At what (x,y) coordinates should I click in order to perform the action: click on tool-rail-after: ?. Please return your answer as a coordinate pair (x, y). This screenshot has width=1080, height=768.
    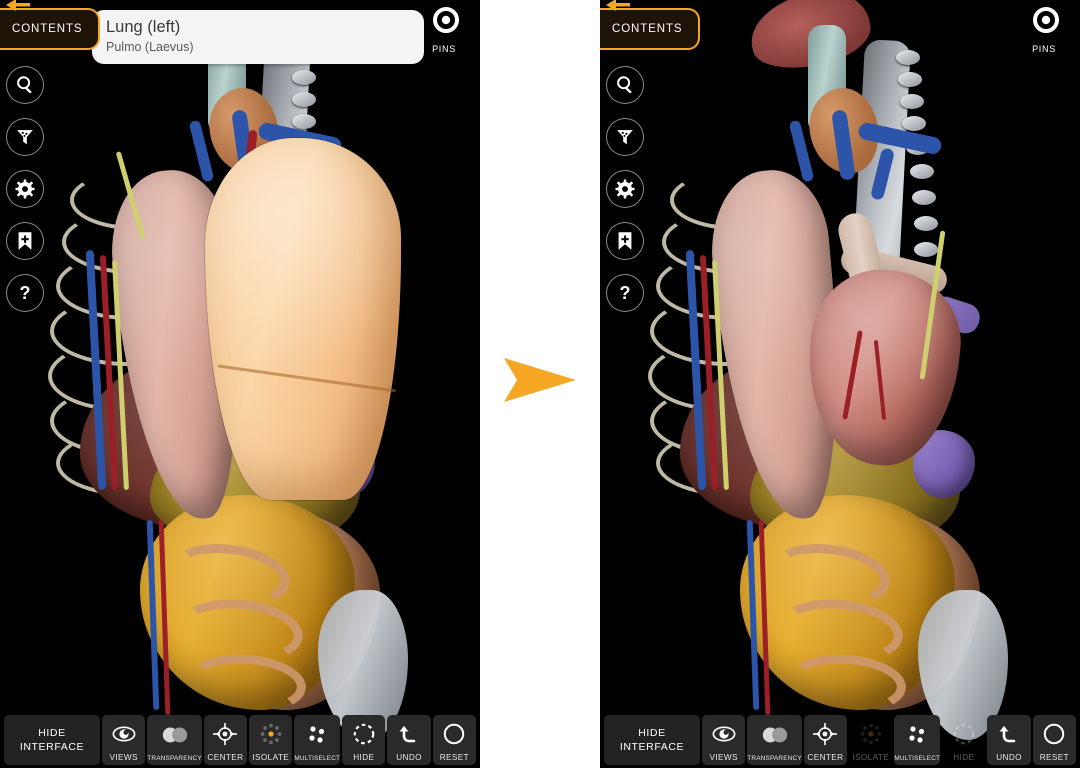
    Looking at the image, I should click on (632, 189).